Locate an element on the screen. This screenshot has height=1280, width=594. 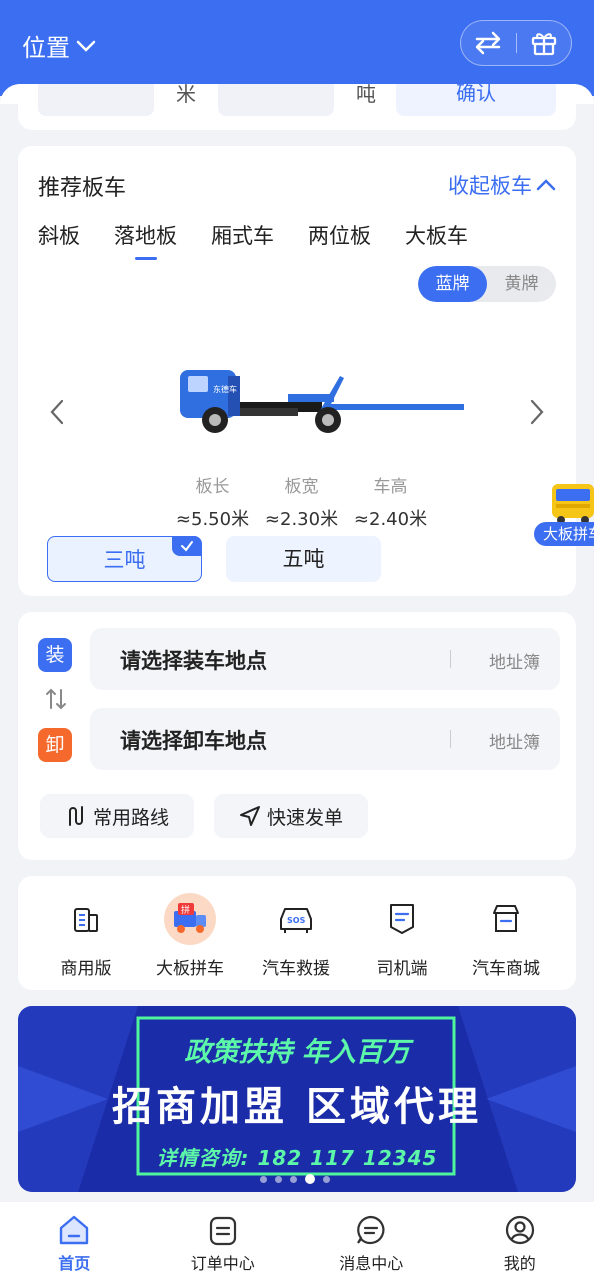
tab-profile: 我的 is located at coordinates (520, 1241).